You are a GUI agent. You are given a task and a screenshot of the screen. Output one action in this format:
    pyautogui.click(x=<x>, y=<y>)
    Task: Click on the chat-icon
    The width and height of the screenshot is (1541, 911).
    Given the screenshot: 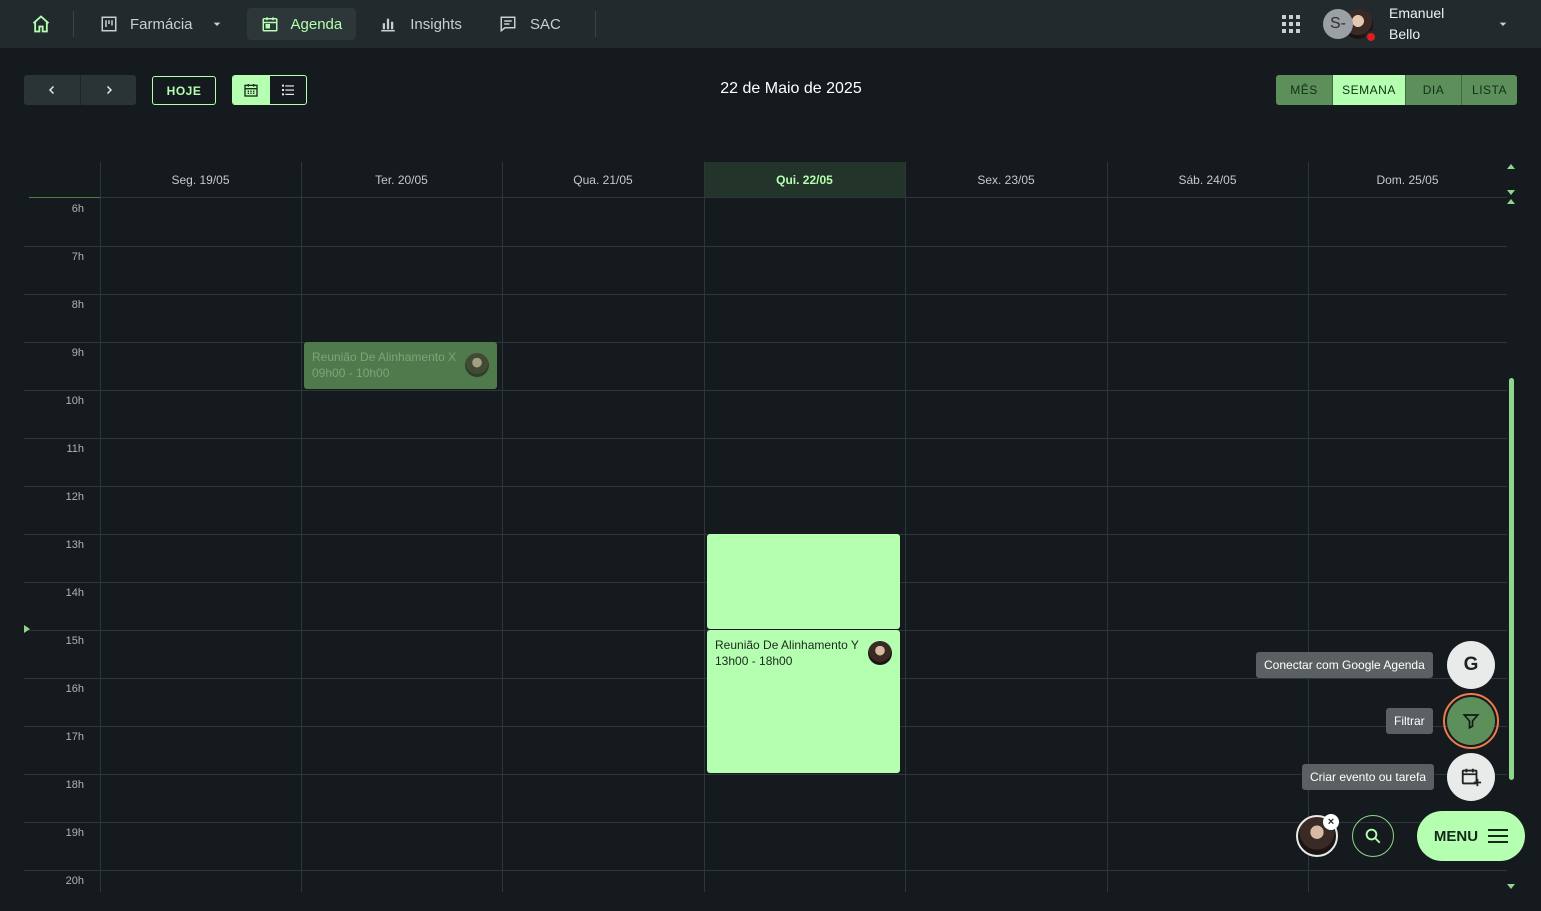 What is the action you would take?
    pyautogui.click(x=508, y=24)
    